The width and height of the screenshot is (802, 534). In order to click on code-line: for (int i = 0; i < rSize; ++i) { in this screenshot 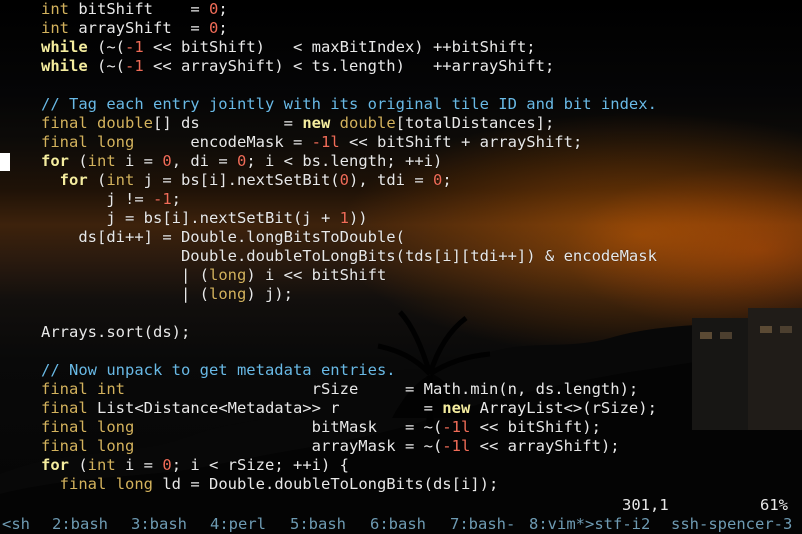, I will do `click(195, 465)`.